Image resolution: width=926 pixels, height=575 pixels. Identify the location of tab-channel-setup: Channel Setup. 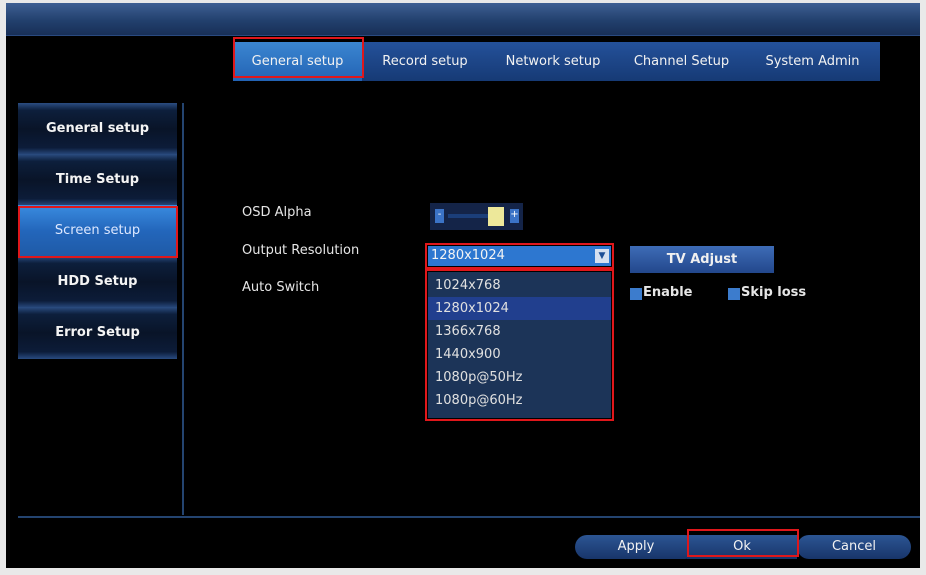
(681, 61).